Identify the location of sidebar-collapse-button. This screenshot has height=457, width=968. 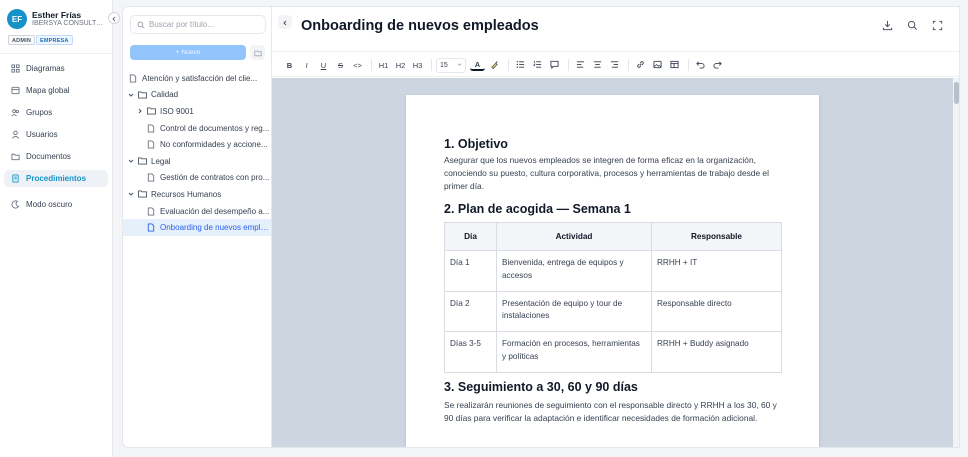
(114, 18).